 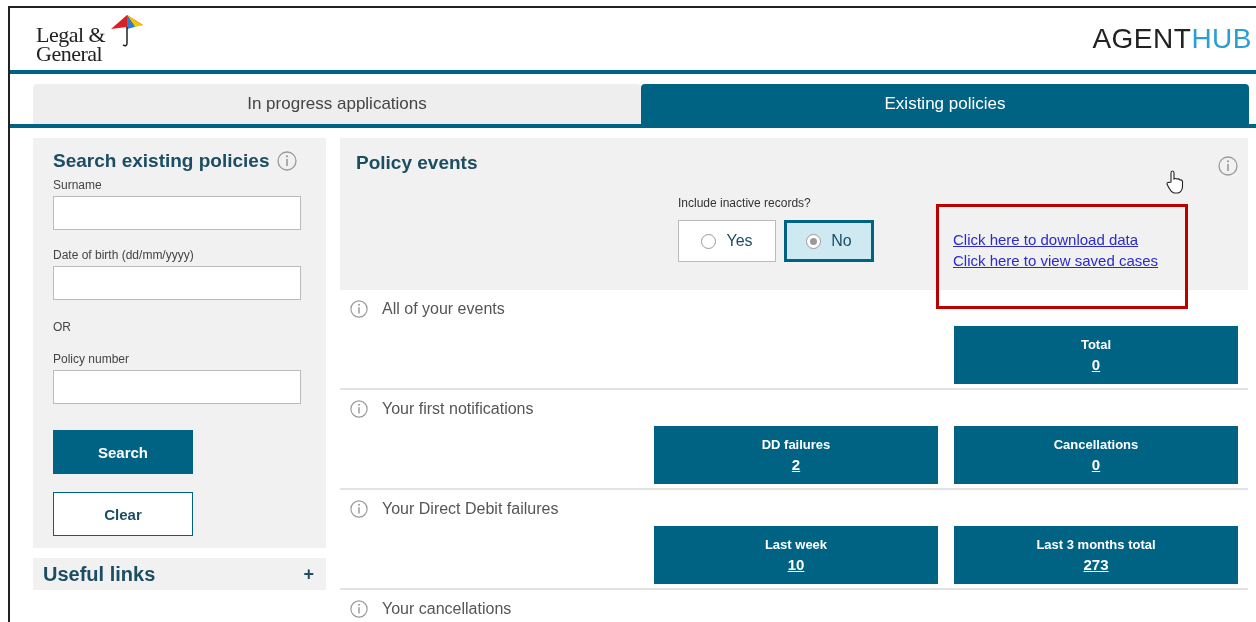 What do you see at coordinates (1096, 344) in the screenshot?
I see `tile-label: Total` at bounding box center [1096, 344].